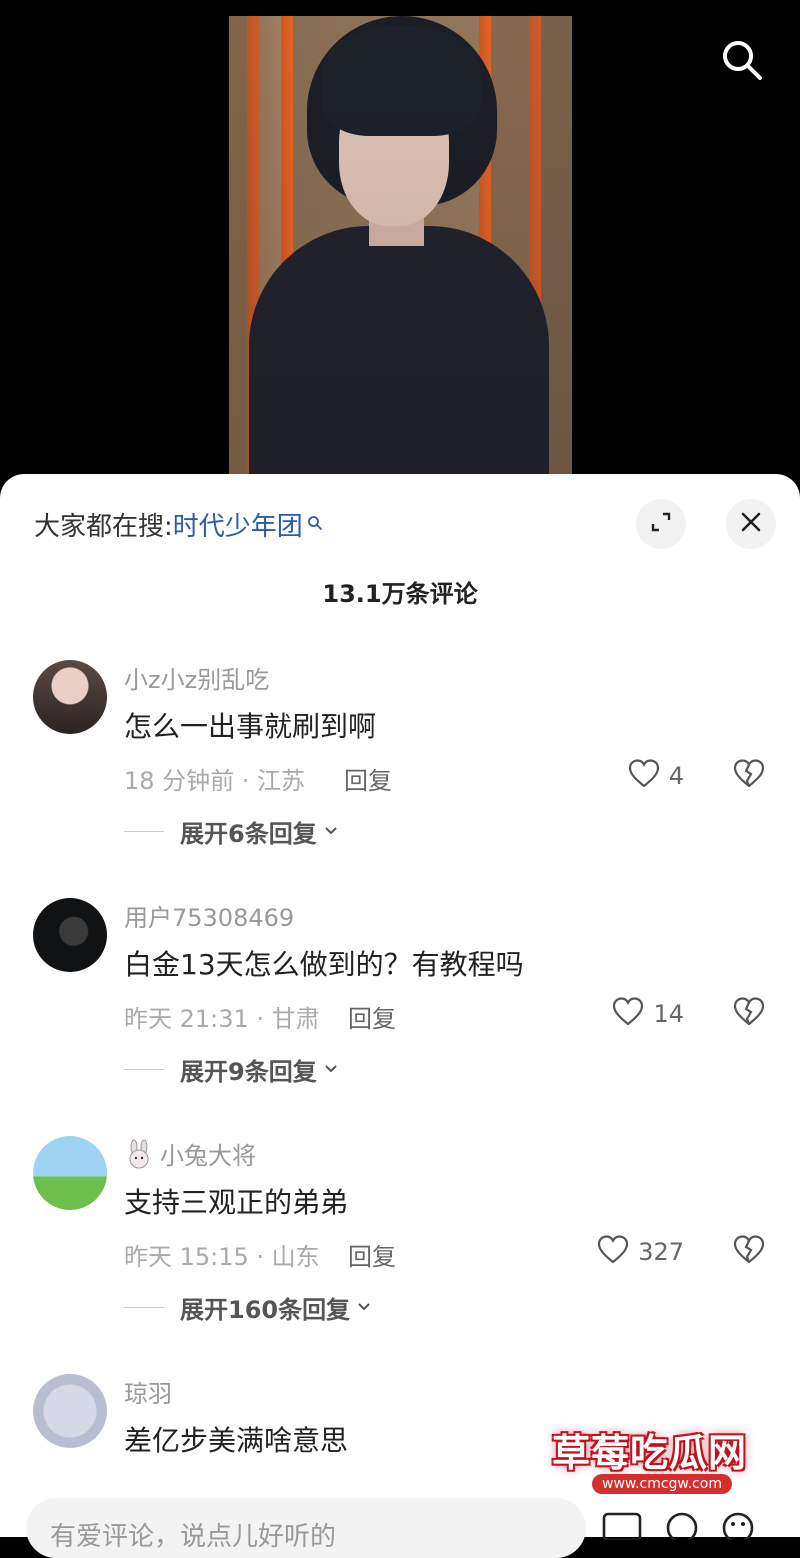 This screenshot has width=800, height=1558. What do you see at coordinates (193, 1537) in the screenshot?
I see `comment-input-placeholder: 有爱评论，说点儿好听的` at bounding box center [193, 1537].